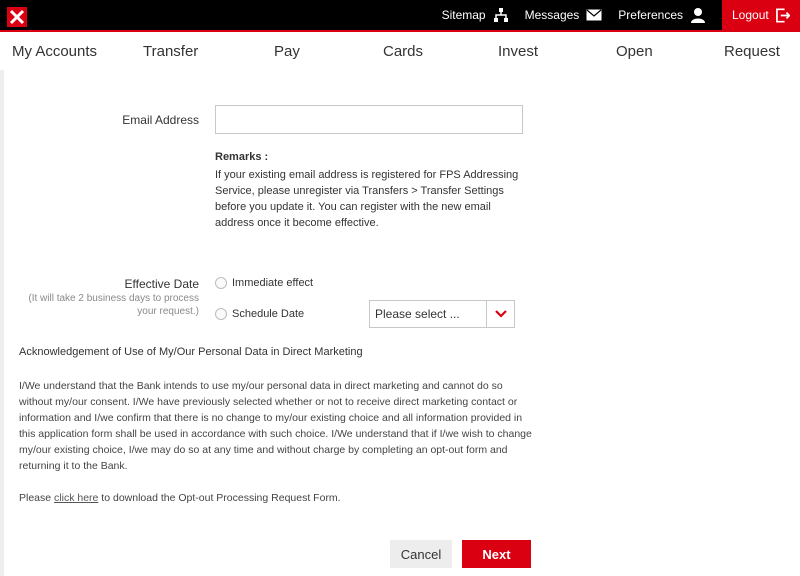 The image size is (800, 576). I want to click on radio-schedule-date: Schedule Date, so click(259, 314).